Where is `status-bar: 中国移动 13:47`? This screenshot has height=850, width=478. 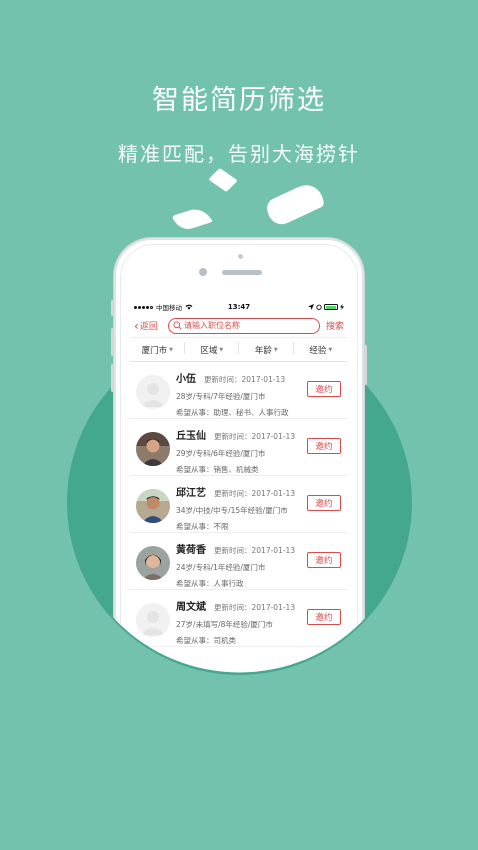 status-bar: 中国移动 13:47 is located at coordinates (239, 307).